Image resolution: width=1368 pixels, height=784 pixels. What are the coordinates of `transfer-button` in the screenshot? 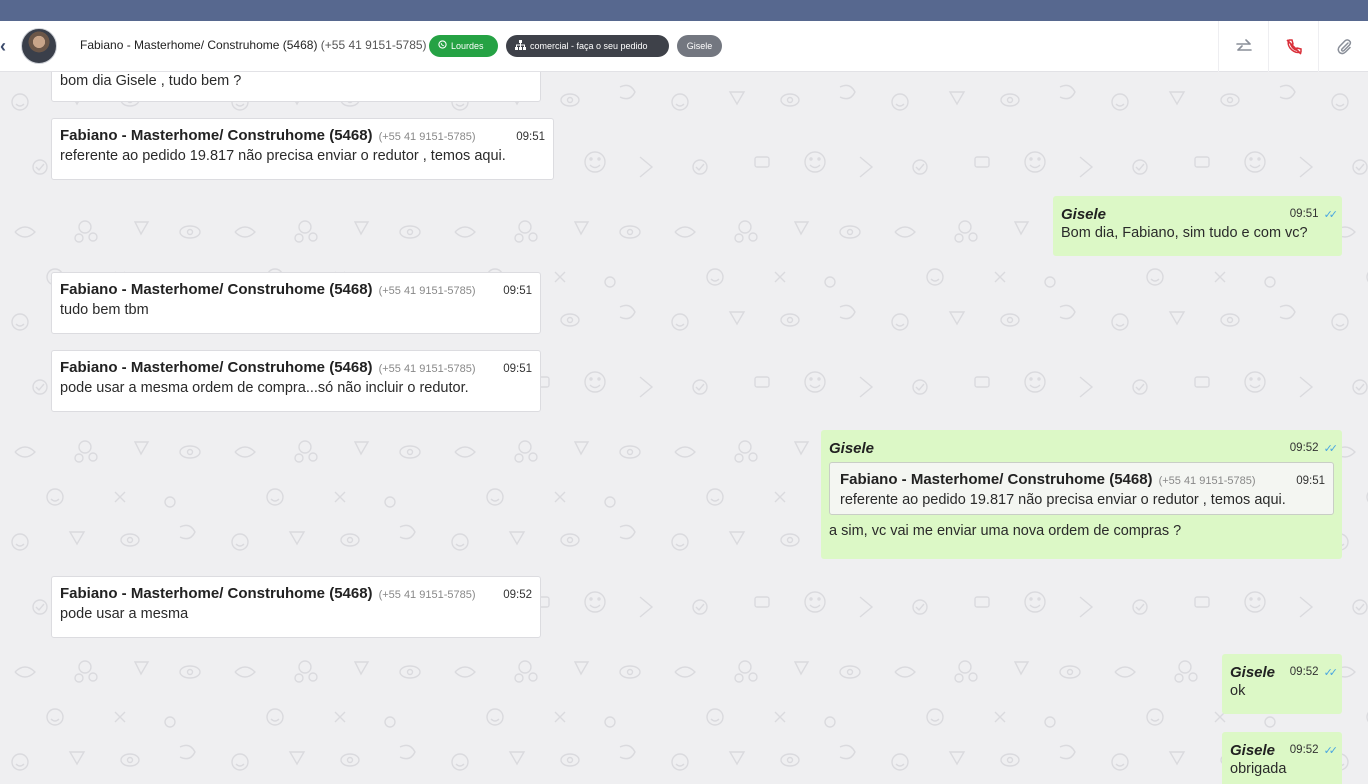 It's located at (1243, 46).